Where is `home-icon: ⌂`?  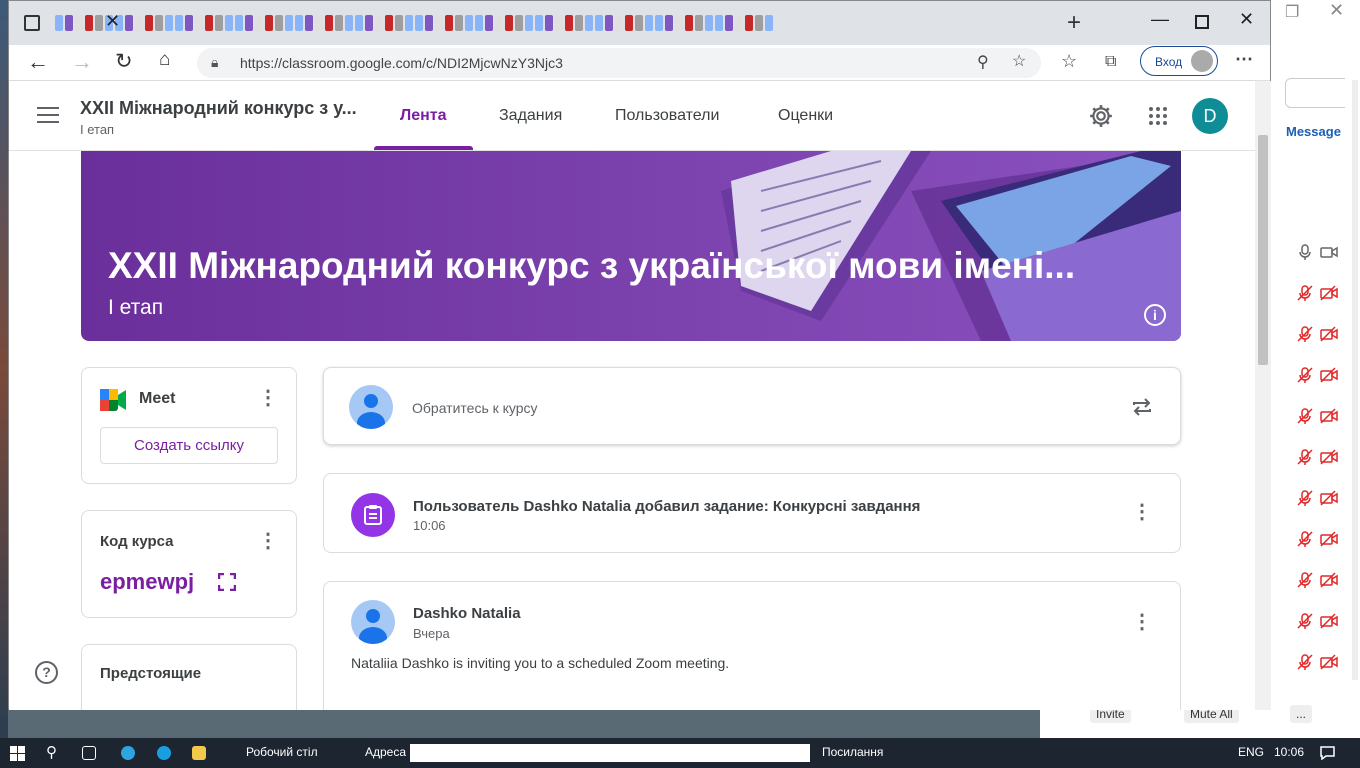
home-icon: ⌂ is located at coordinates (164, 60).